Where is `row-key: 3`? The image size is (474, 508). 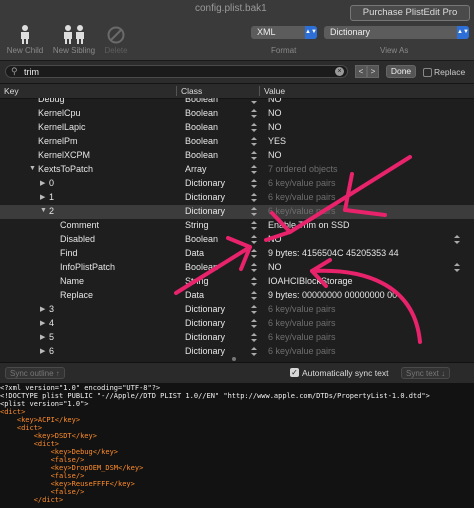
row-key: 3 is located at coordinates (52, 309).